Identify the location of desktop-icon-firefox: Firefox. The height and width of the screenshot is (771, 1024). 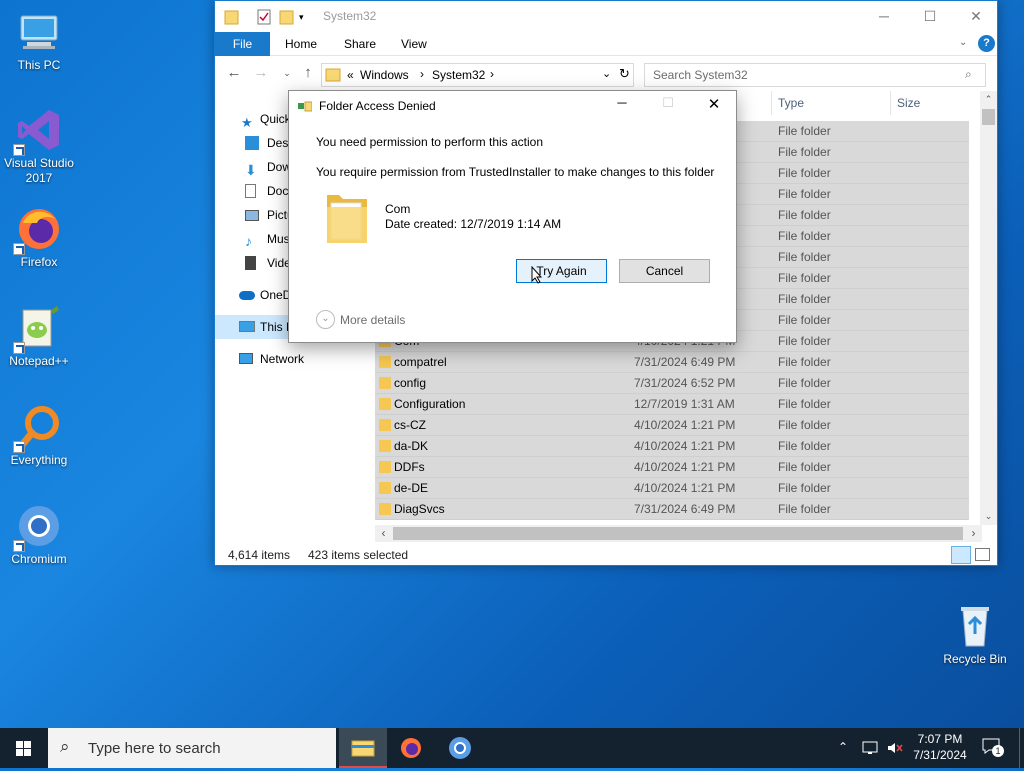
(39, 237).